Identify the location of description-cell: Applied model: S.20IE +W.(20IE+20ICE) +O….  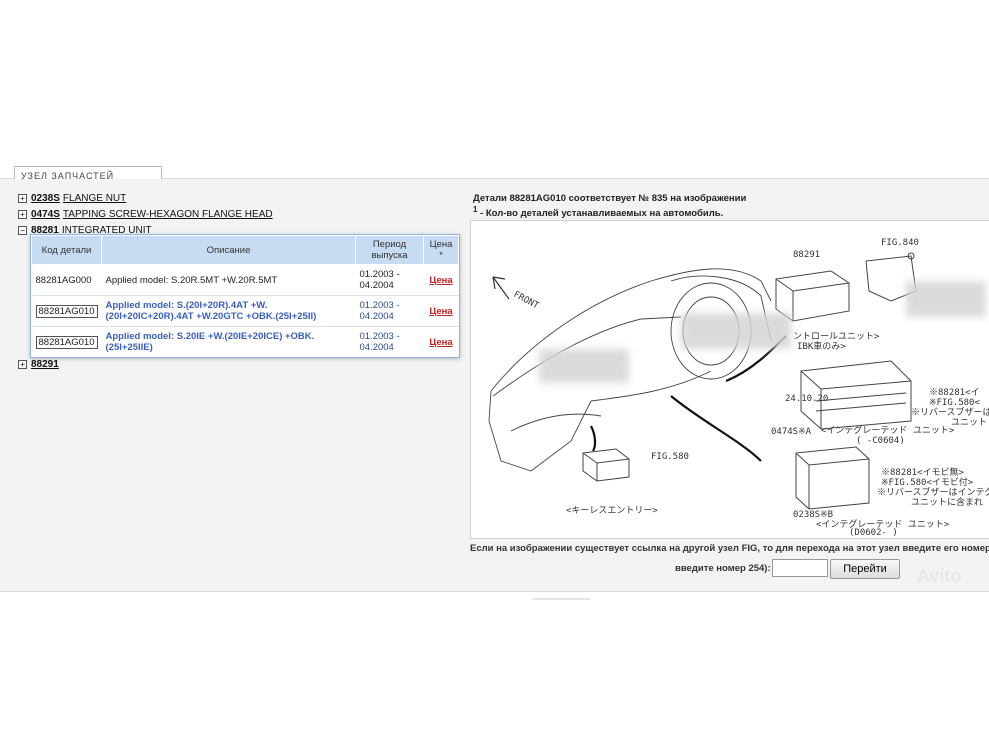
(228, 341).